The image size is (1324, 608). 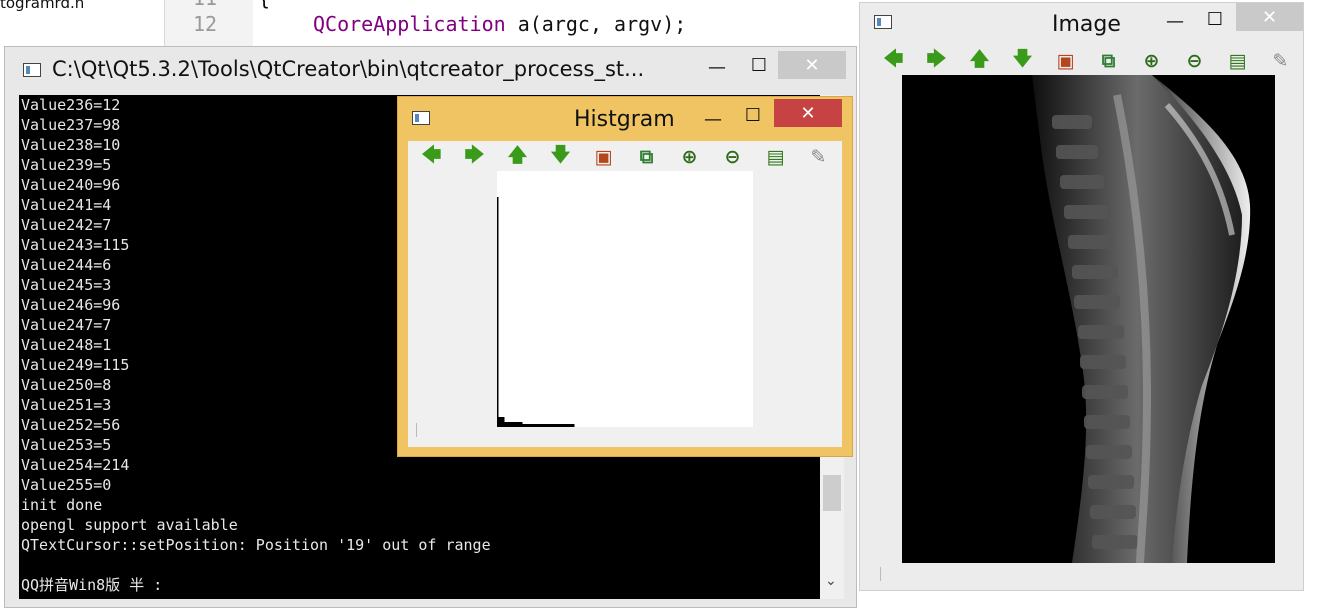 What do you see at coordinates (596, 24) in the screenshot?
I see `code-statement: a(argc, argv);` at bounding box center [596, 24].